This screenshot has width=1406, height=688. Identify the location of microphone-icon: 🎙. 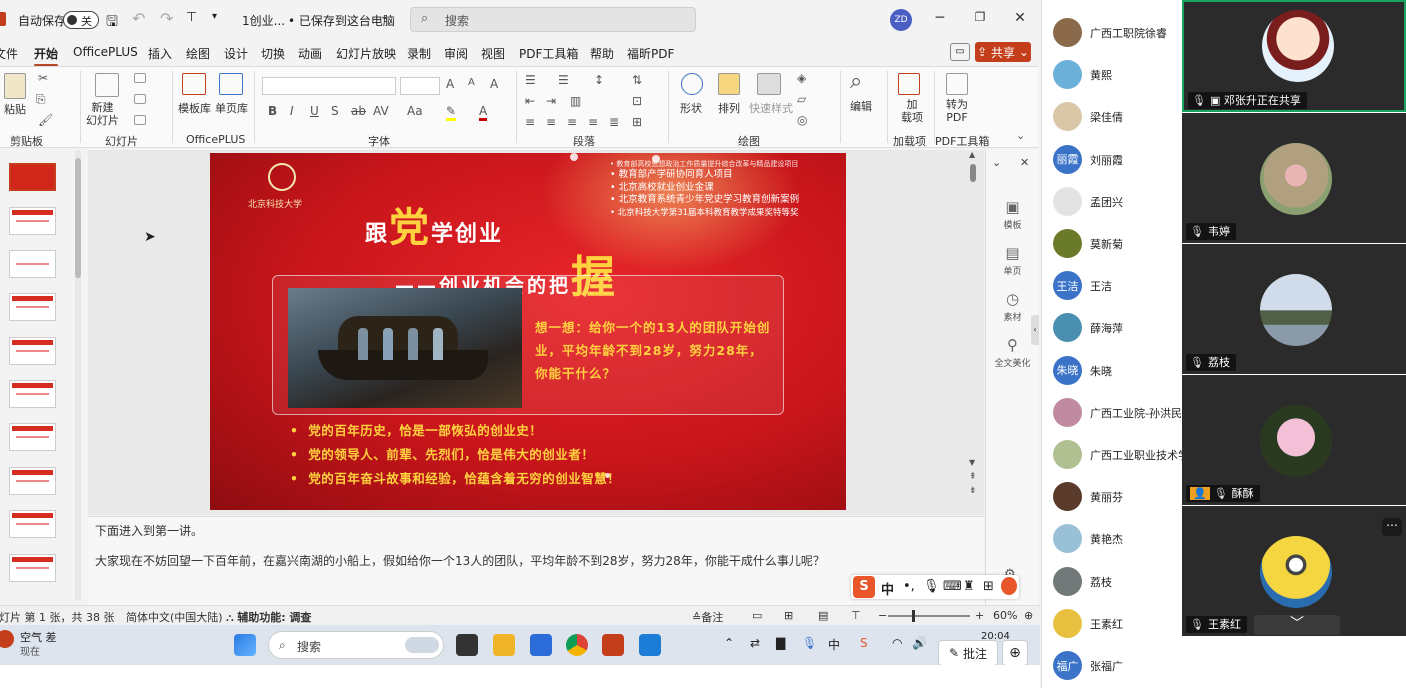
(931, 586).